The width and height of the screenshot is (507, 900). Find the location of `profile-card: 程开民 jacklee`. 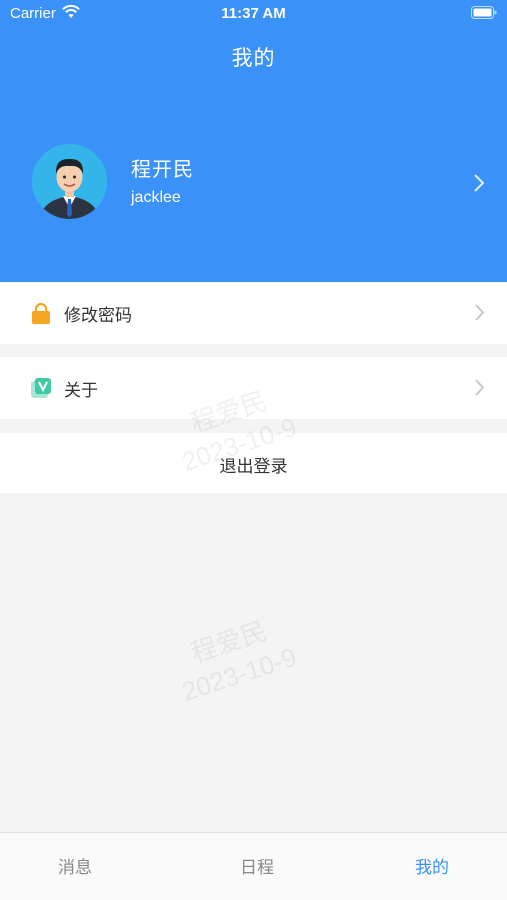

profile-card: 程开民 jacklee is located at coordinates (253, 183).